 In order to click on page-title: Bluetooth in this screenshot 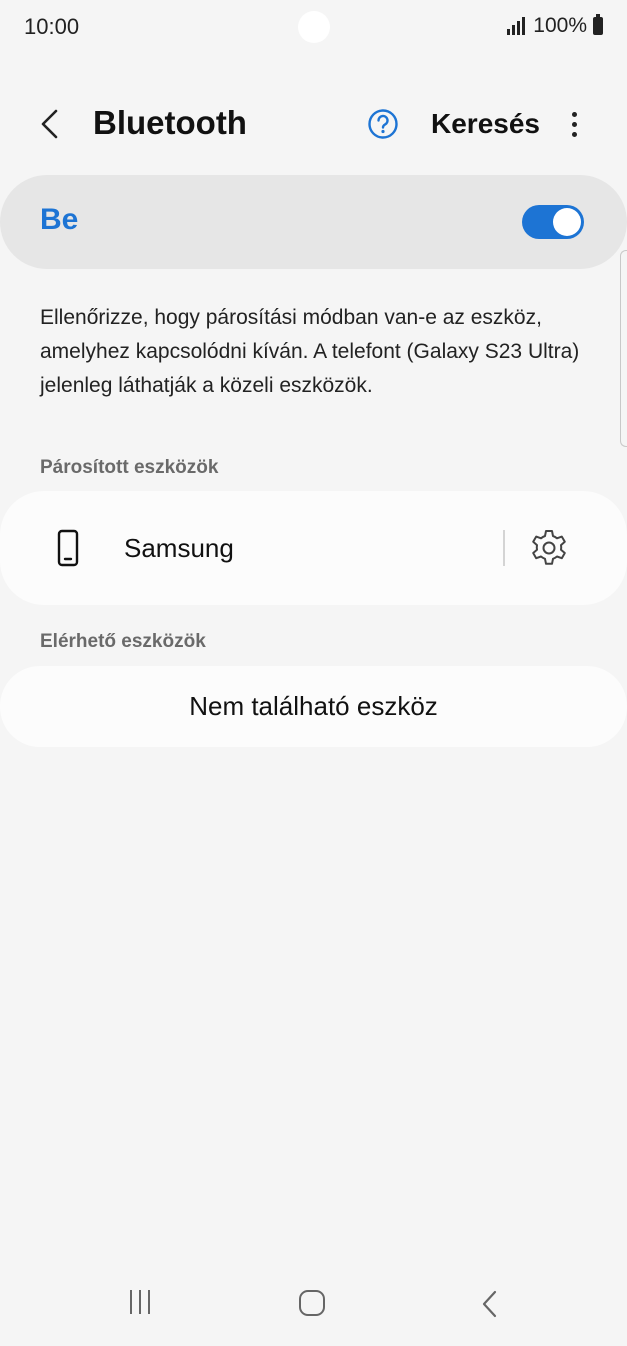, I will do `click(170, 122)`.